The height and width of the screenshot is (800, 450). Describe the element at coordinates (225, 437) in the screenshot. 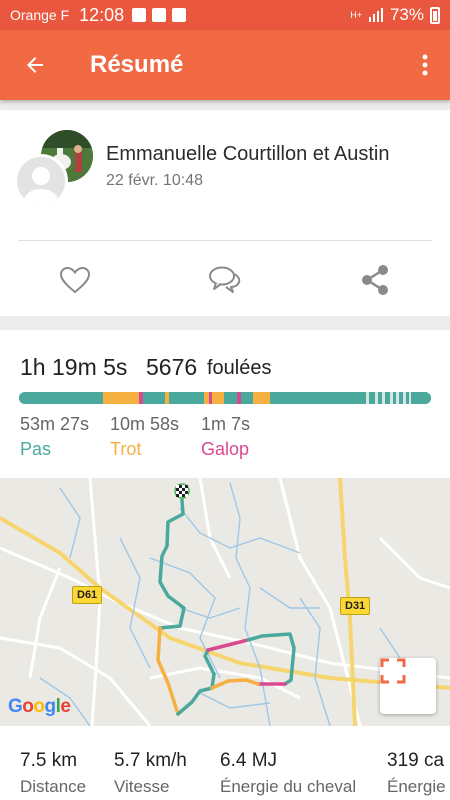

I see `gait-canter: 1m 7s Galop` at that location.